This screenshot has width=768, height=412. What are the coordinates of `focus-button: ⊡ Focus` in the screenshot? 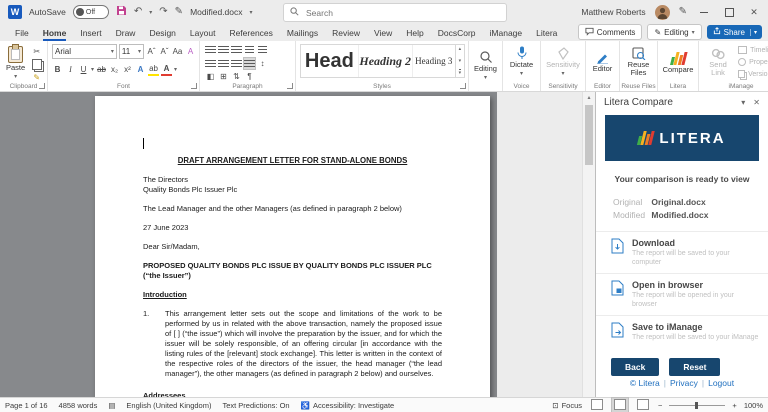 It's located at (567, 405).